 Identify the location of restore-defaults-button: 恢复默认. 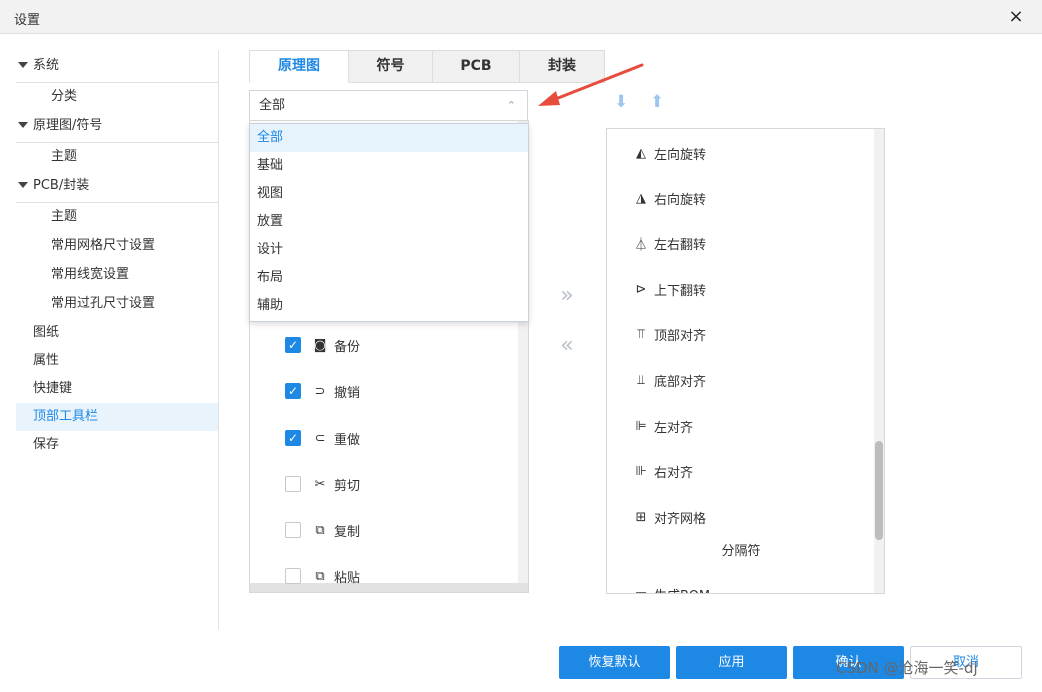
(614, 662).